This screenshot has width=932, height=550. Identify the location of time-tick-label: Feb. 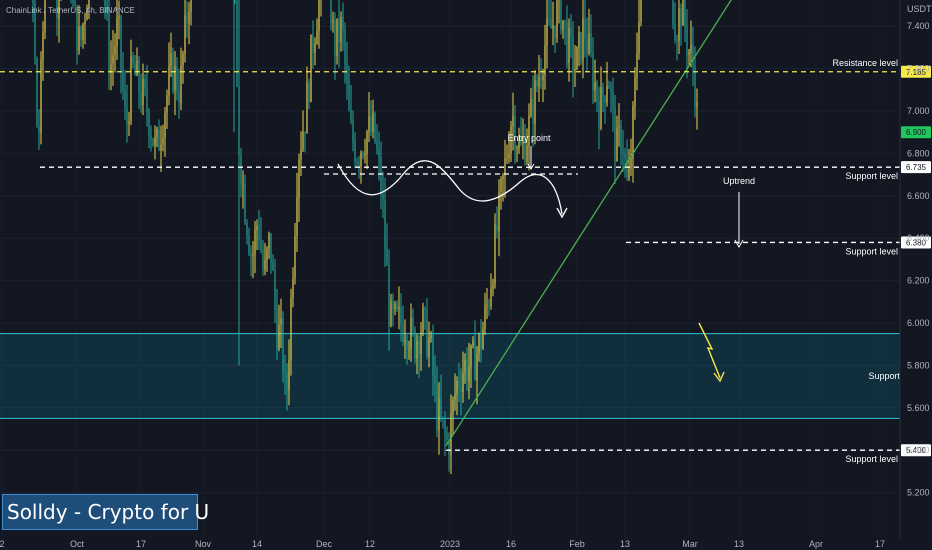
(577, 544).